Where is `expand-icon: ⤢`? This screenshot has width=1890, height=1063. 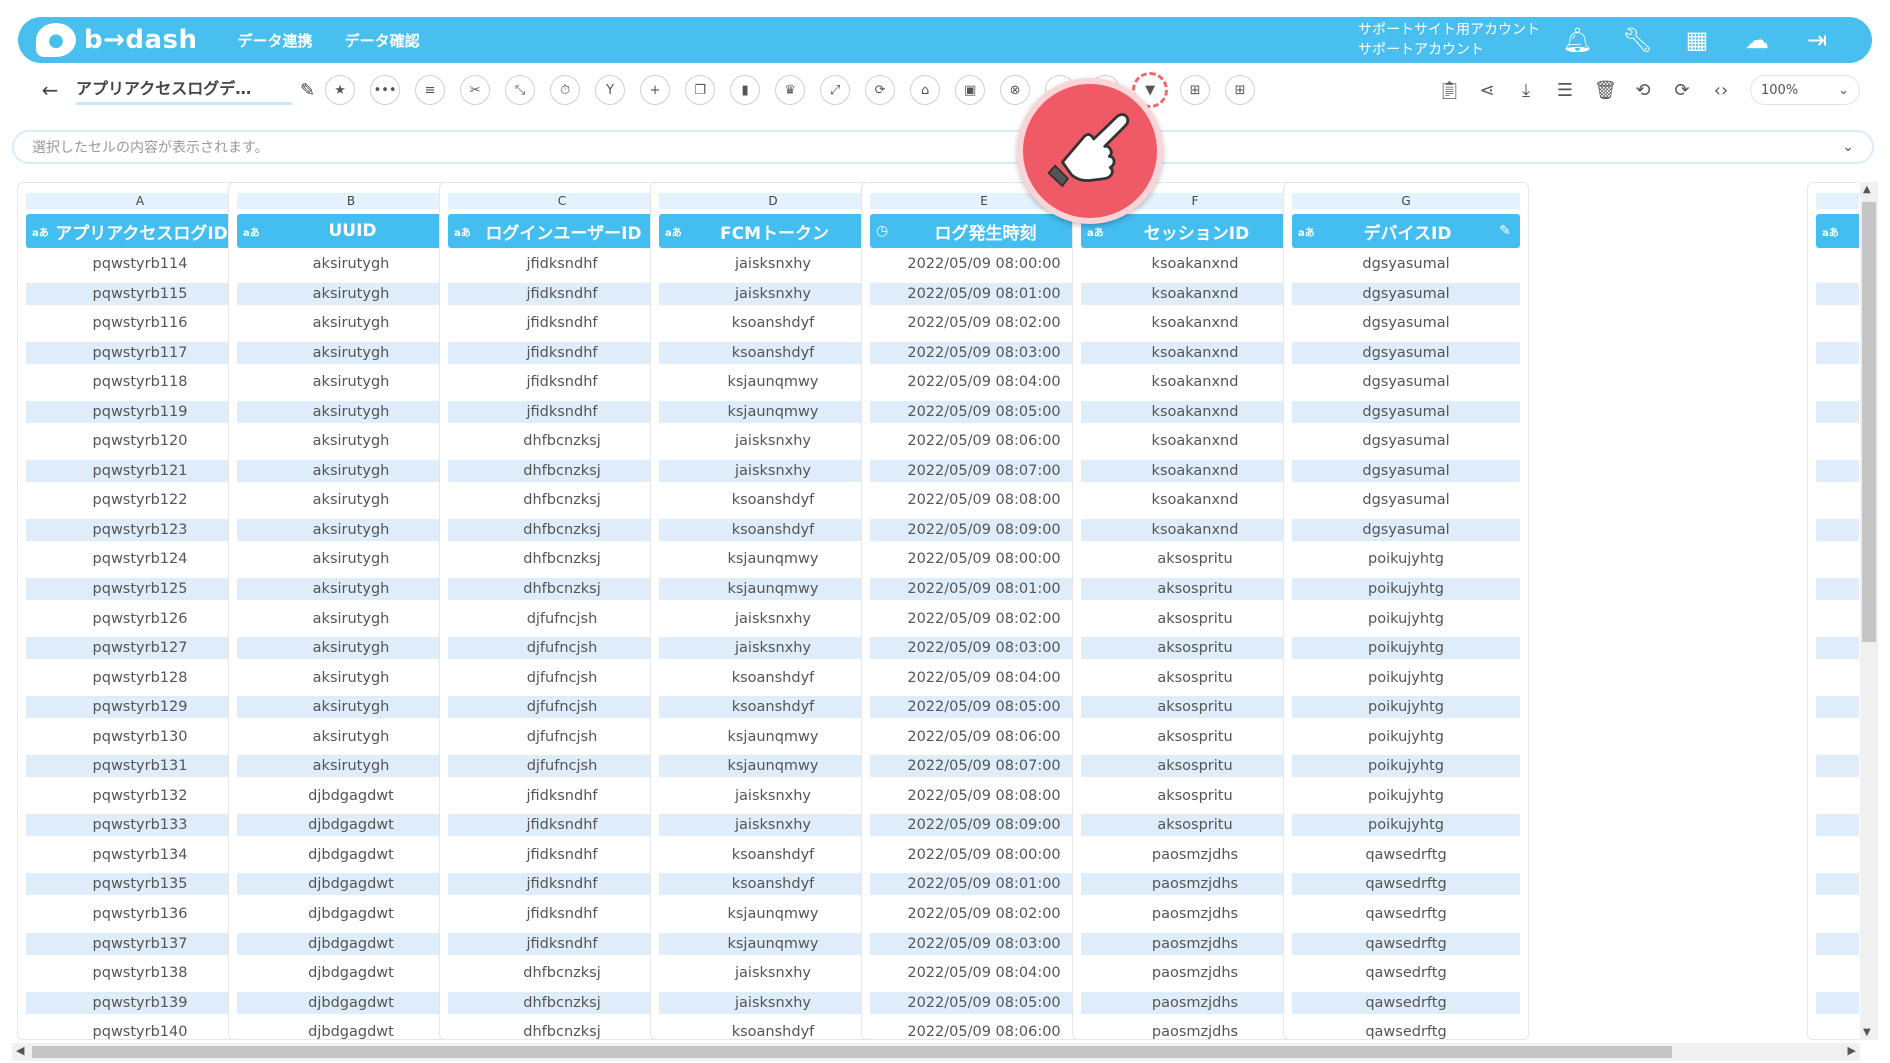
expand-icon: ⤢ is located at coordinates (835, 90).